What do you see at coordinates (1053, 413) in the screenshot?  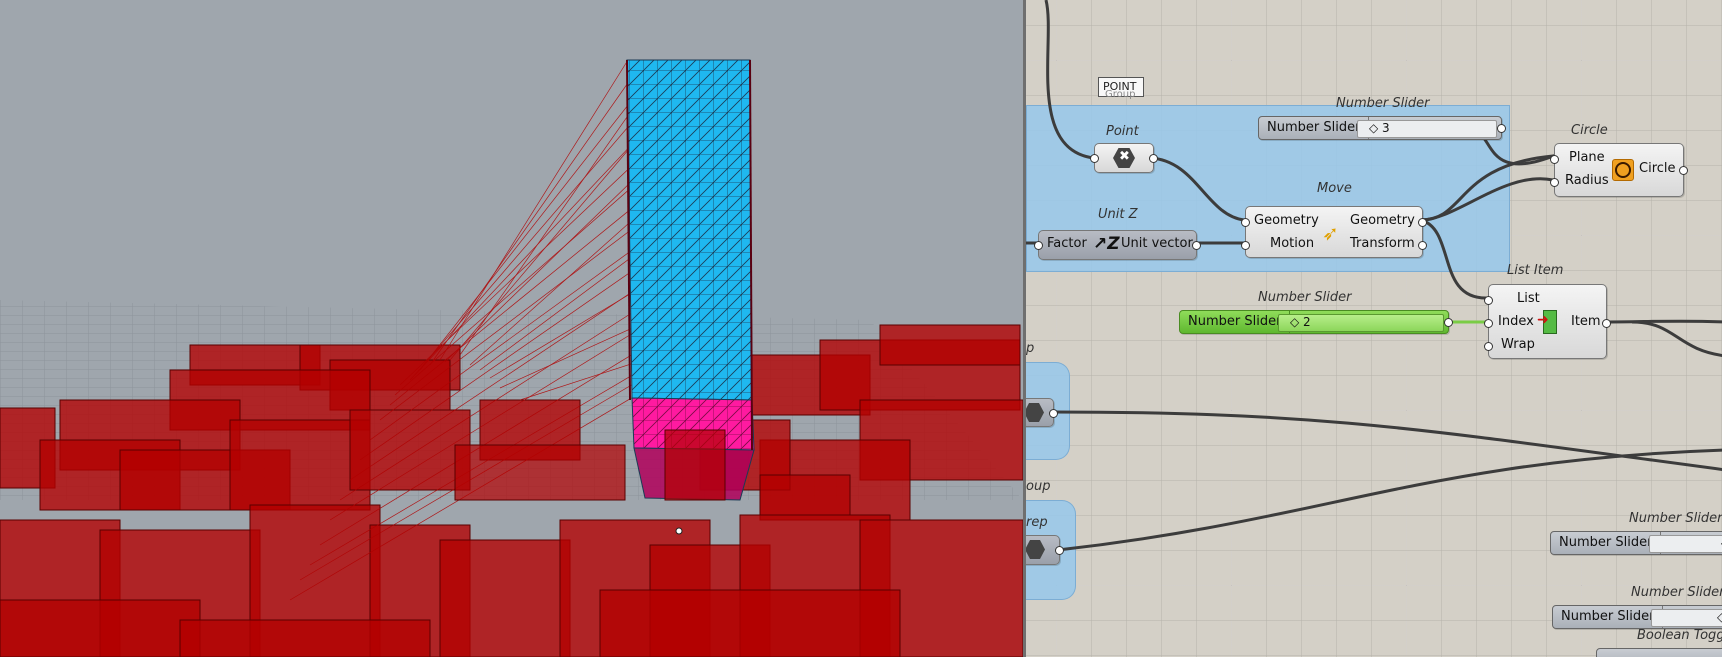 I see `group-left-1-out-port` at bounding box center [1053, 413].